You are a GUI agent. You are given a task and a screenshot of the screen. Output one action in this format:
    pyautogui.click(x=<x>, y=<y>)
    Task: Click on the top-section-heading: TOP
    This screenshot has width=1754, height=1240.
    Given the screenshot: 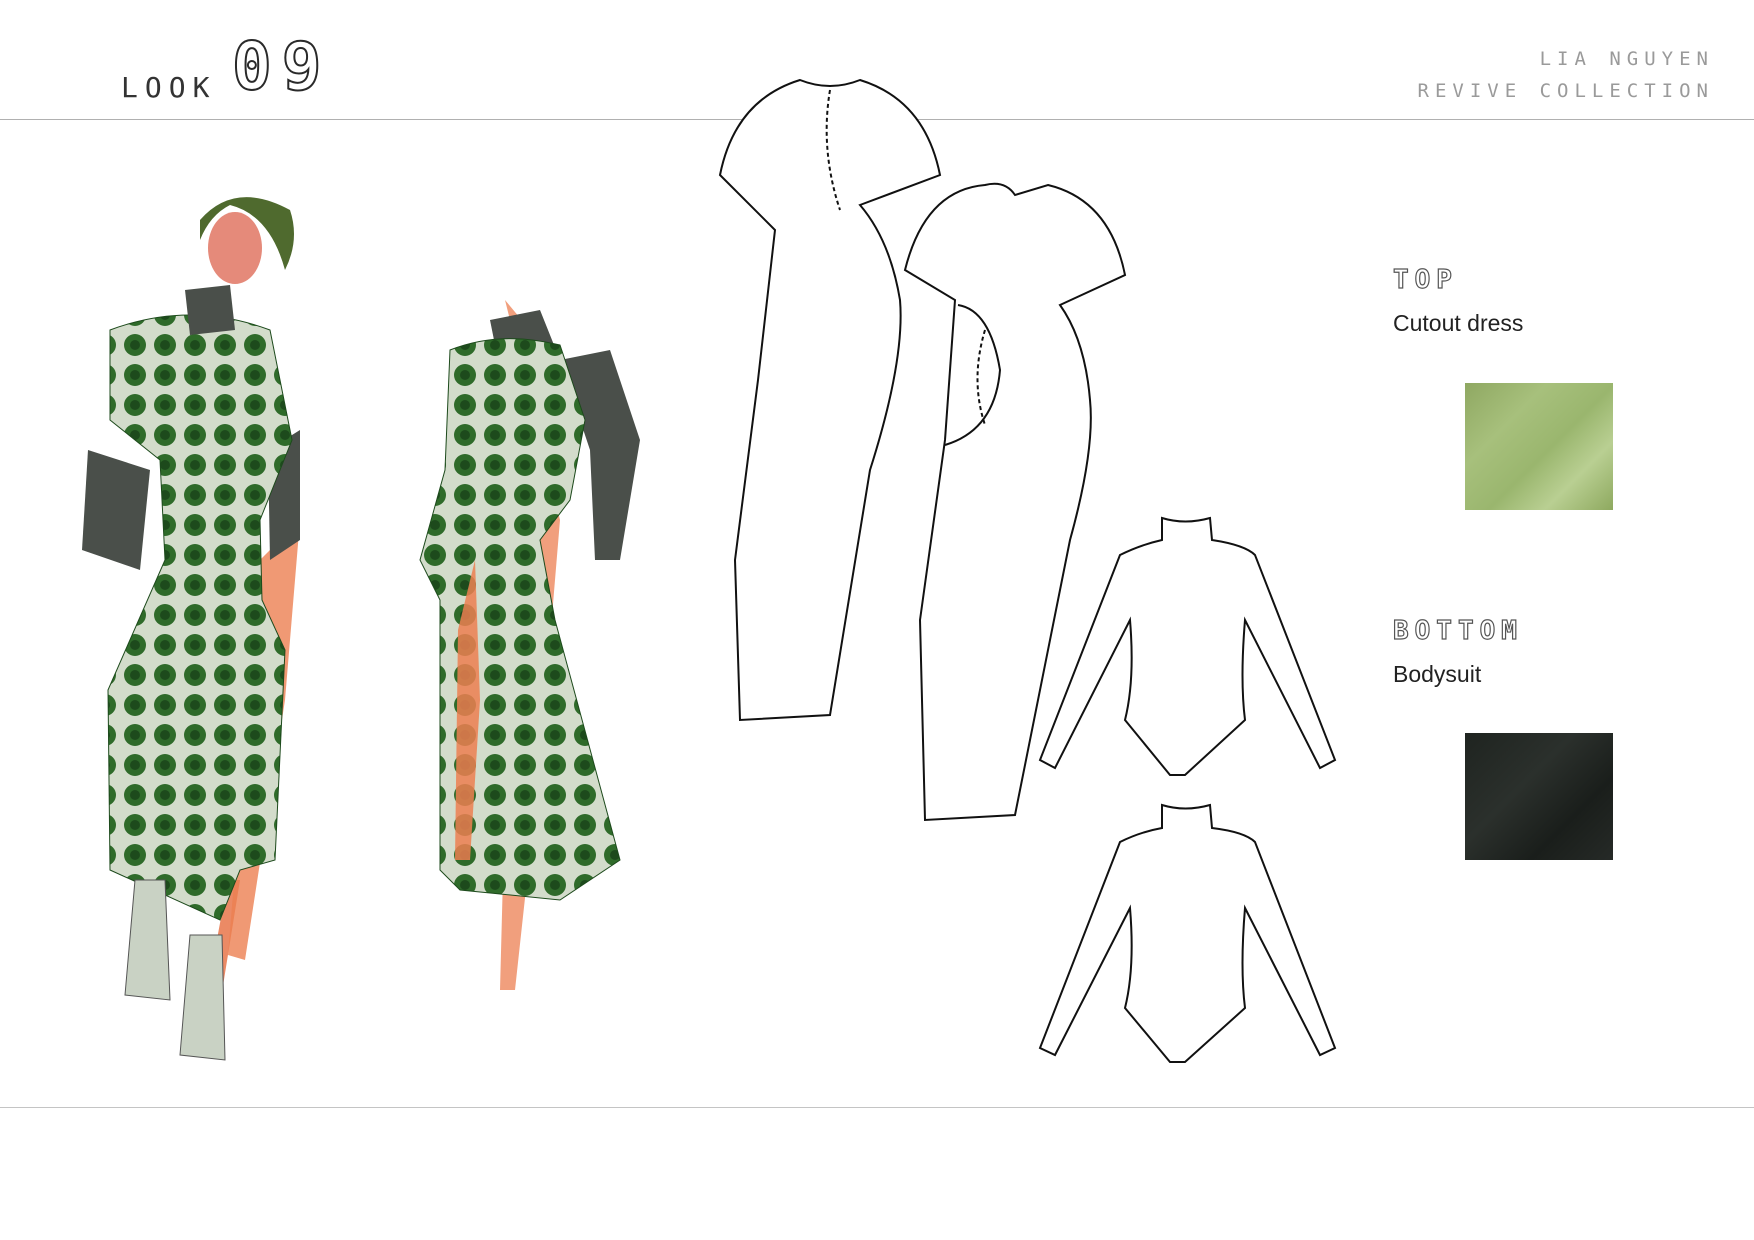 What is the action you would take?
    pyautogui.click(x=1425, y=279)
    